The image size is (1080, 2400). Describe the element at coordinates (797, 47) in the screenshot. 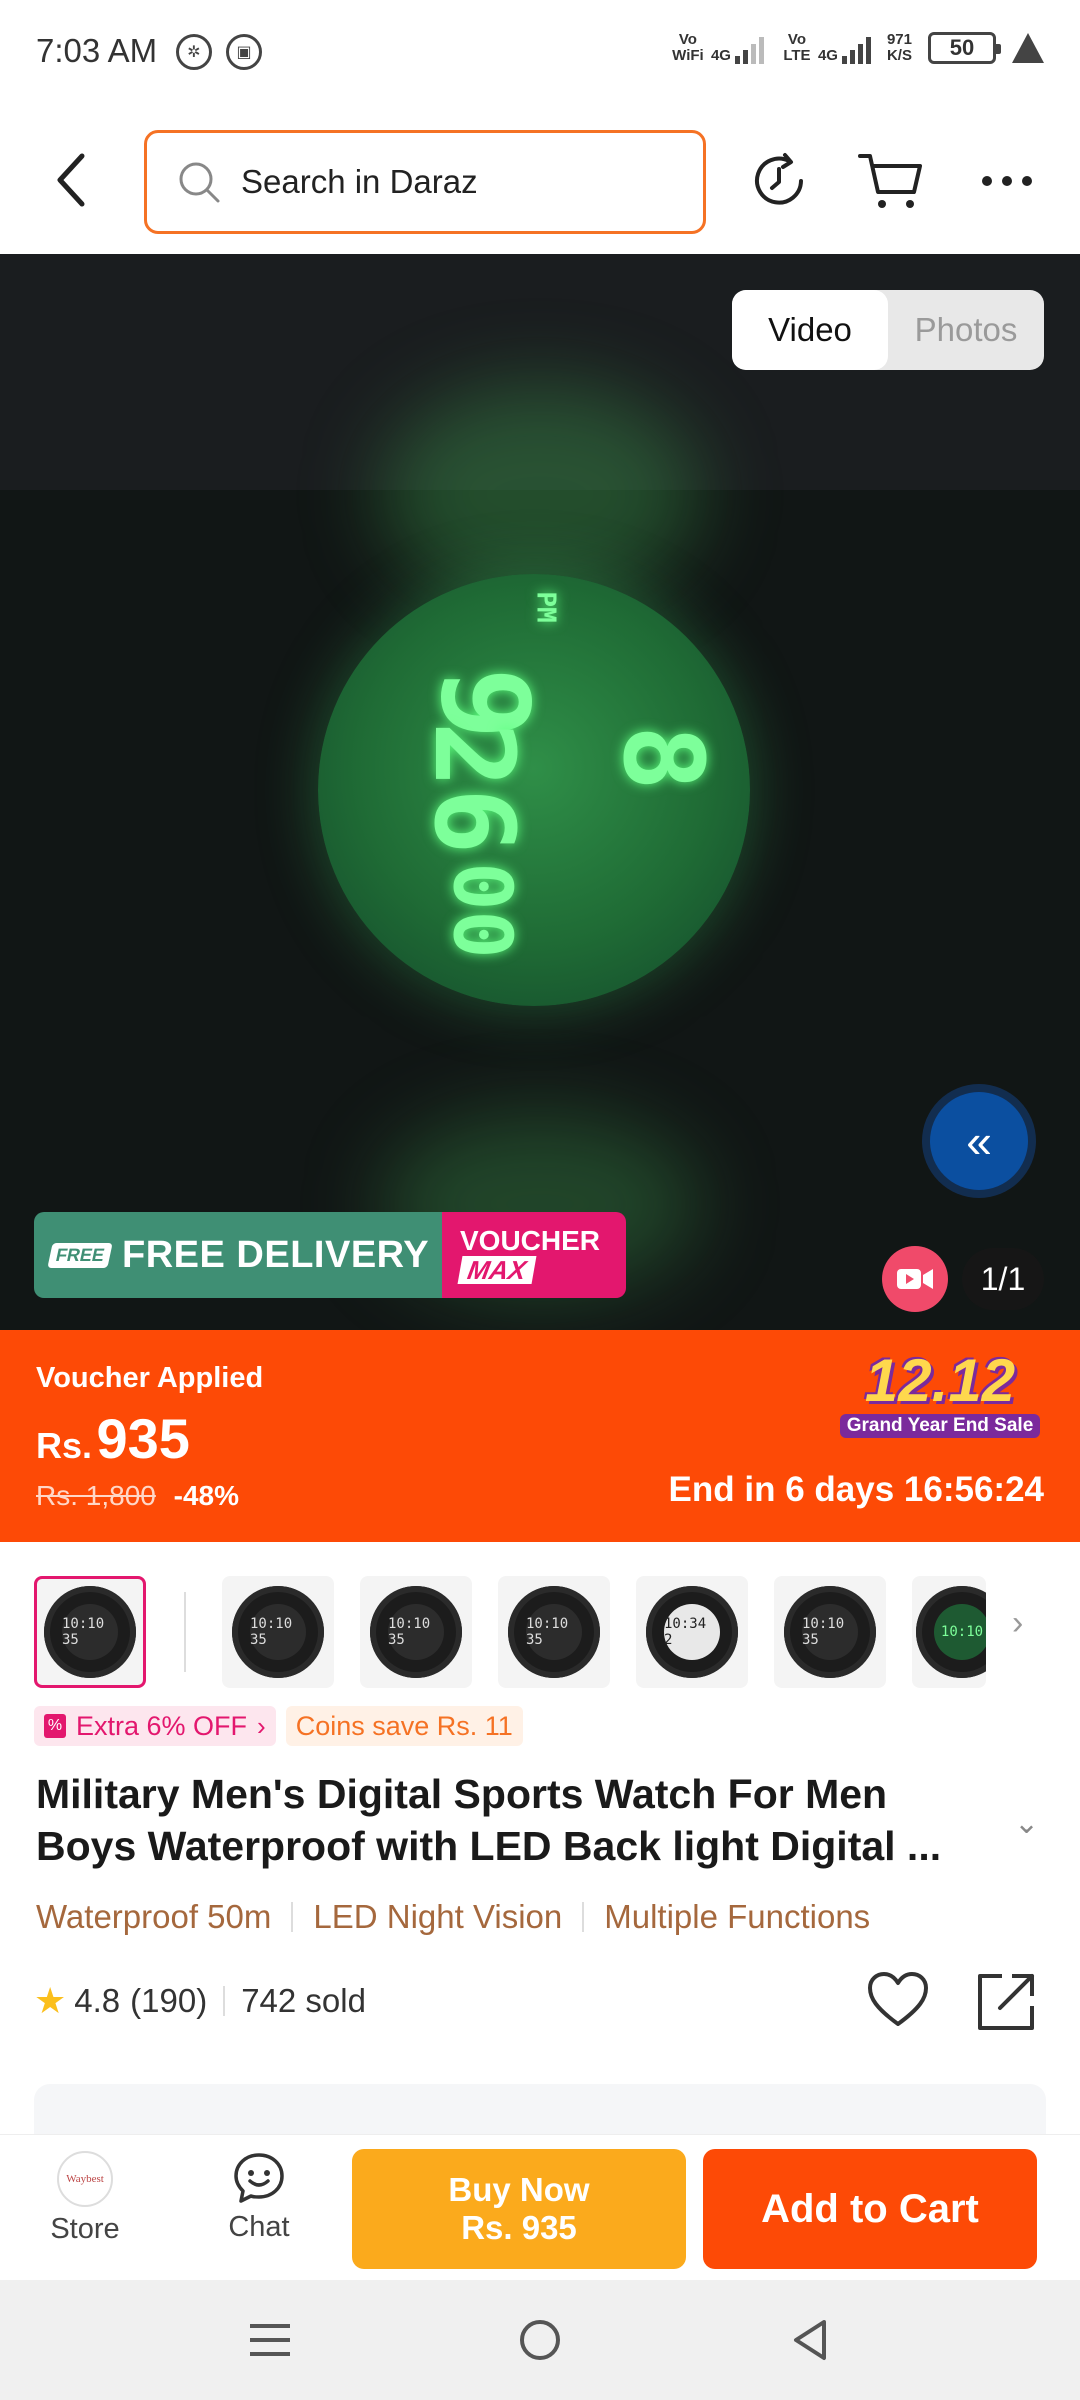

I see `sim2-label: Vo LTE` at that location.